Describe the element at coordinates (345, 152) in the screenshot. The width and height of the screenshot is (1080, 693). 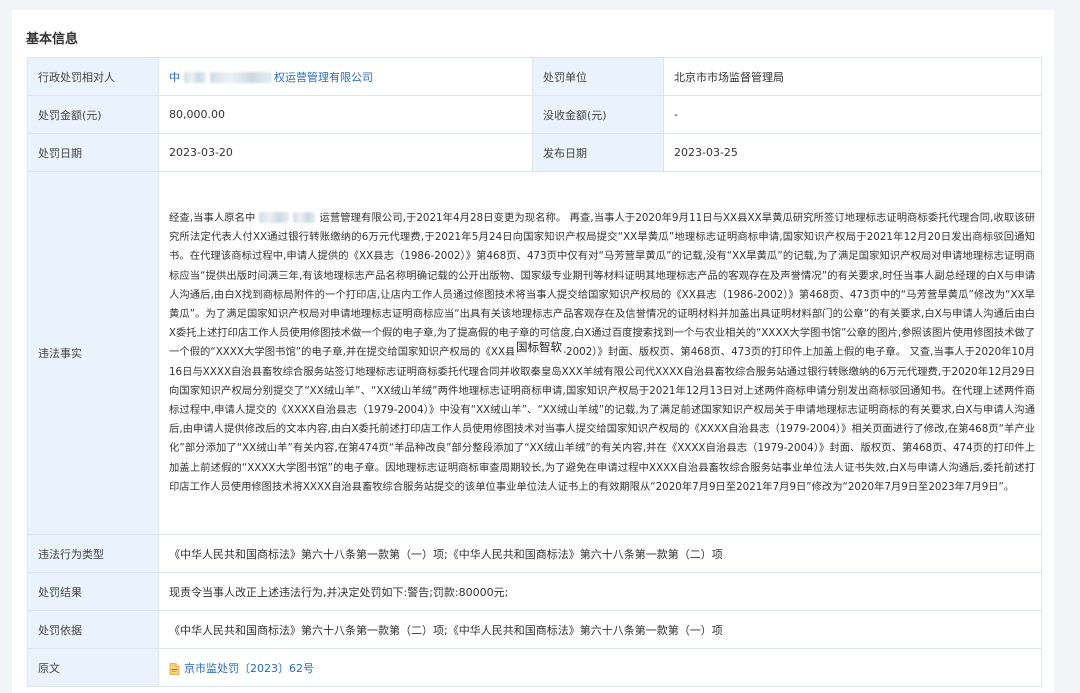
I see `penalty-date-value: 2023-03-20` at that location.